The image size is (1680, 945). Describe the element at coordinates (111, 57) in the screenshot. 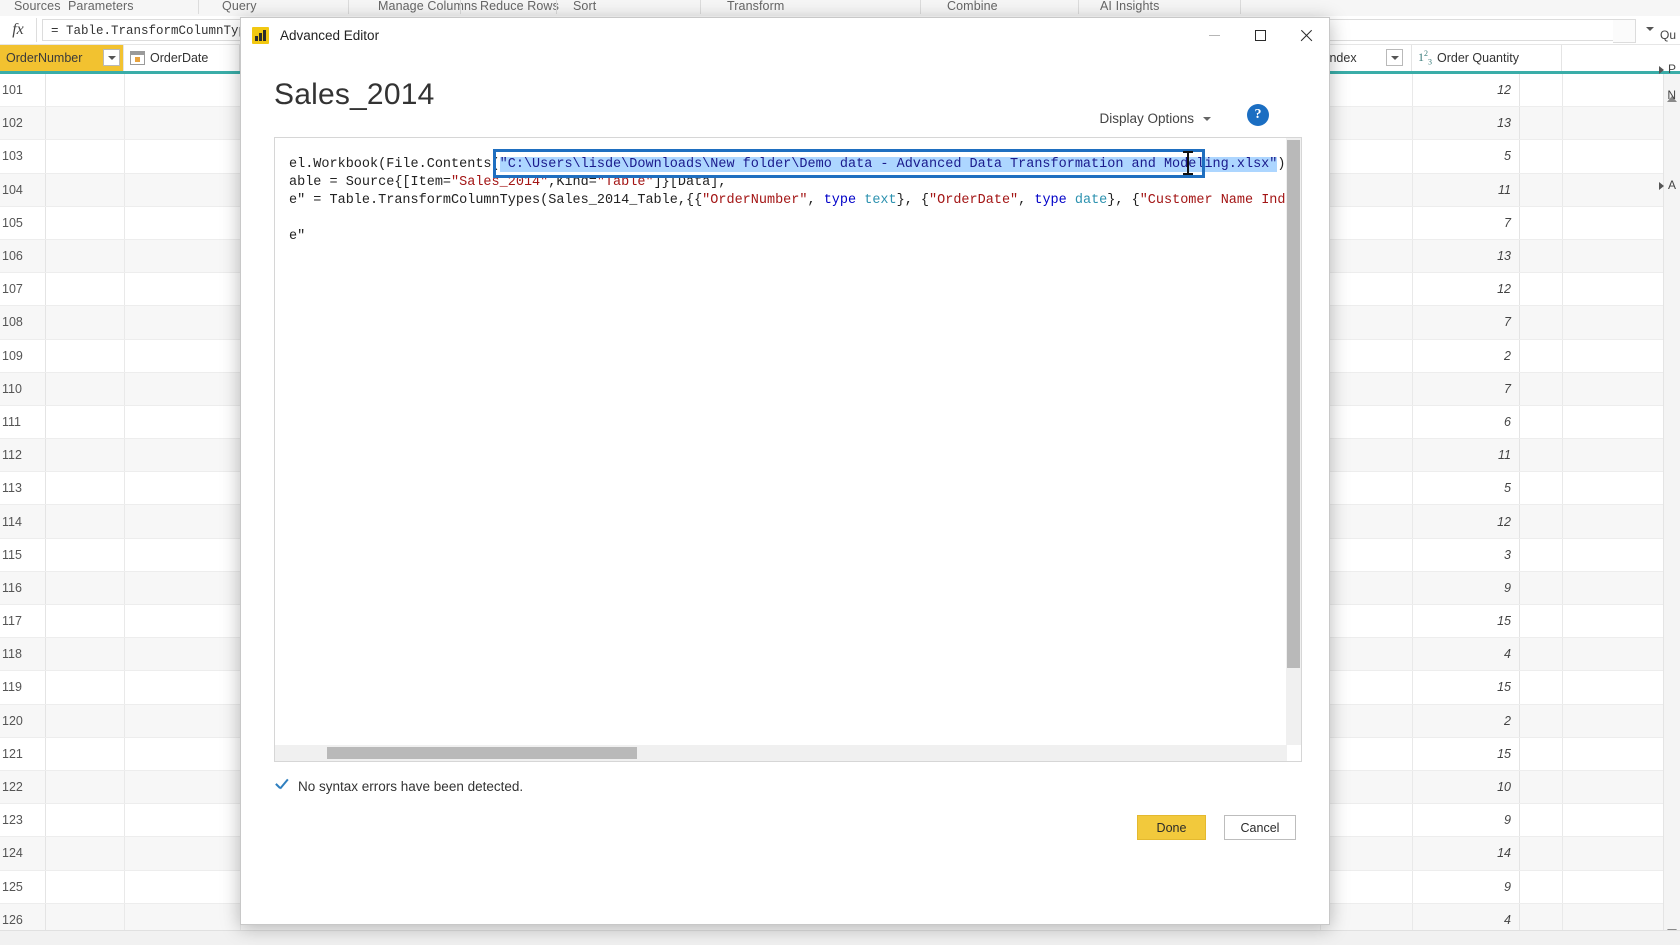

I see `filter-button-ordernumber` at that location.